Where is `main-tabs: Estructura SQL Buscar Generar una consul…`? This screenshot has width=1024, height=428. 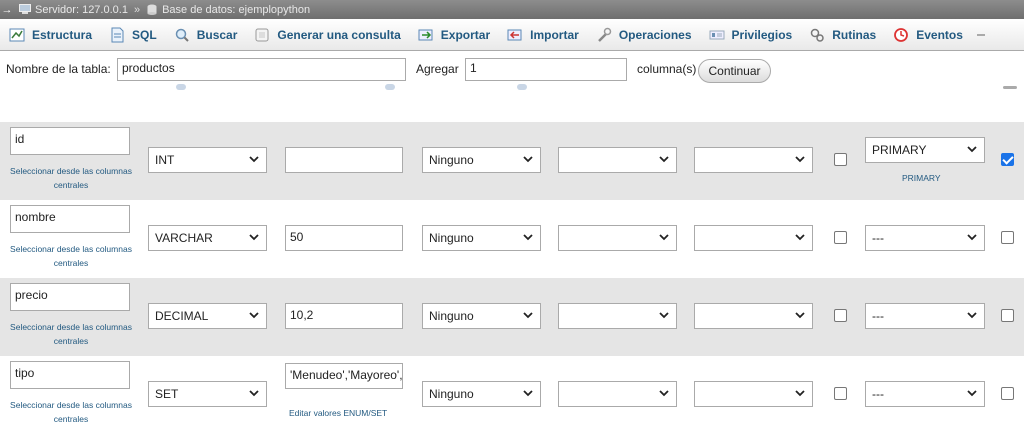
main-tabs: Estructura SQL Buscar Generar una consul… is located at coordinates (512, 35).